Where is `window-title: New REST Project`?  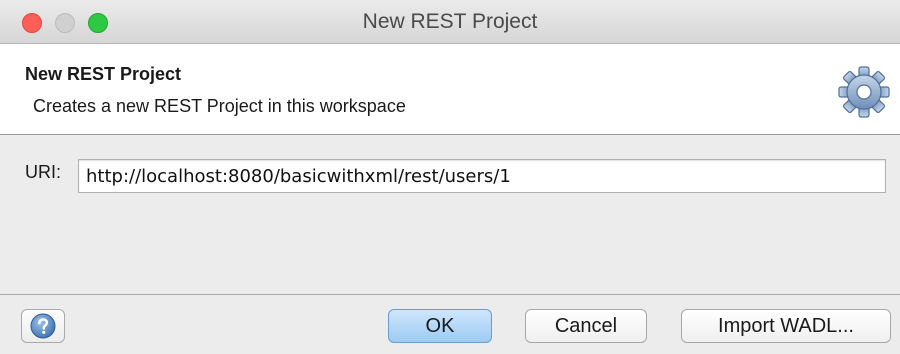 window-title: New REST Project is located at coordinates (450, 21).